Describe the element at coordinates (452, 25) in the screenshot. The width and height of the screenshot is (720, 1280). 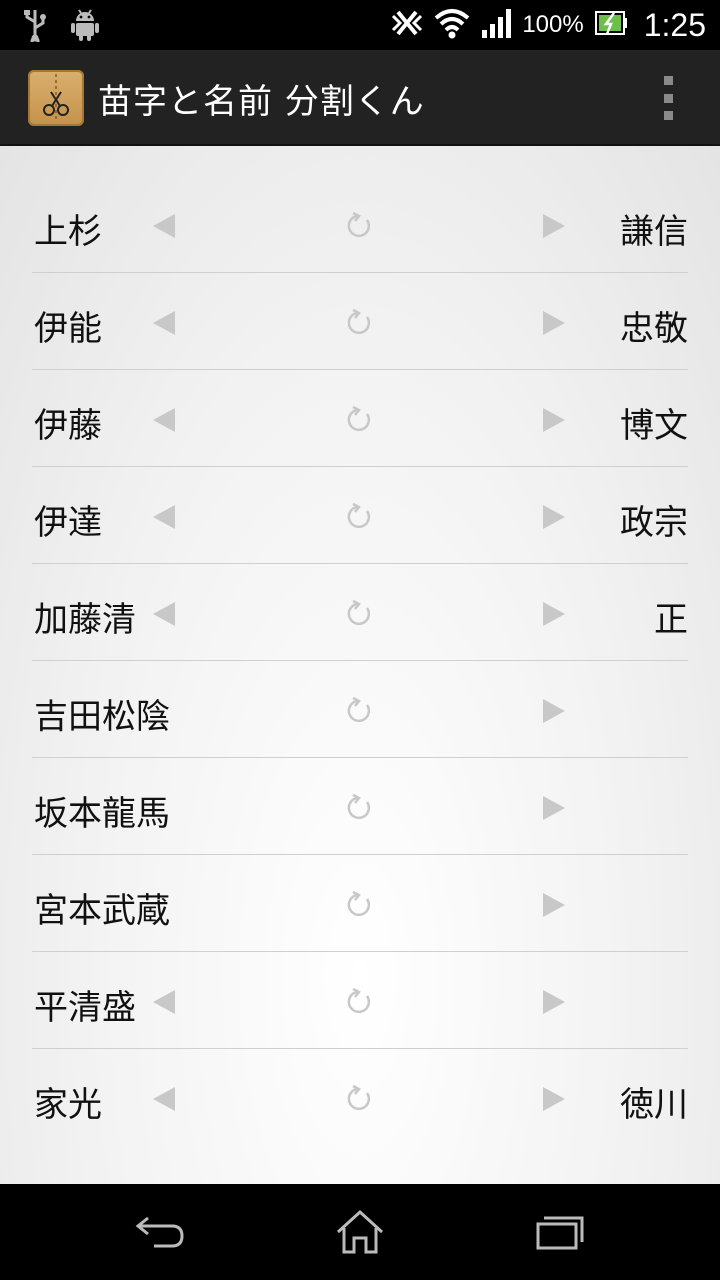
I see `wifi-icon` at that location.